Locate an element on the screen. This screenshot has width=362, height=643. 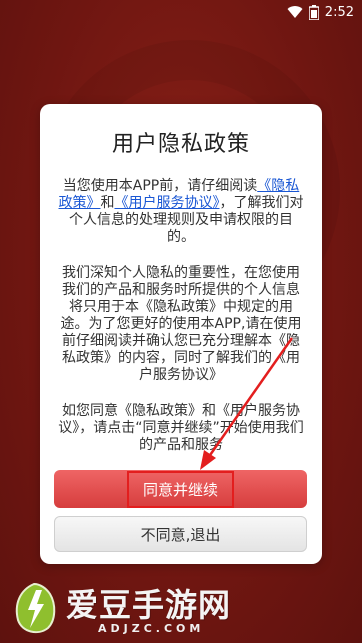
status-time: 2:52 is located at coordinates (339, 12).